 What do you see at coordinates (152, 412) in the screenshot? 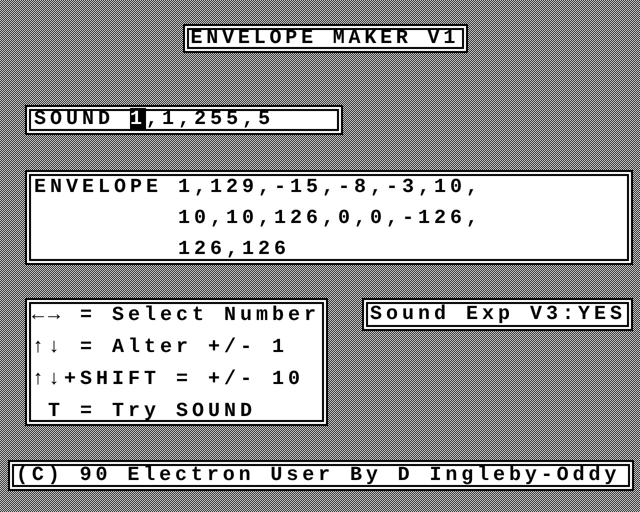
I see `key-help-line: T = Try SOUND` at bounding box center [152, 412].